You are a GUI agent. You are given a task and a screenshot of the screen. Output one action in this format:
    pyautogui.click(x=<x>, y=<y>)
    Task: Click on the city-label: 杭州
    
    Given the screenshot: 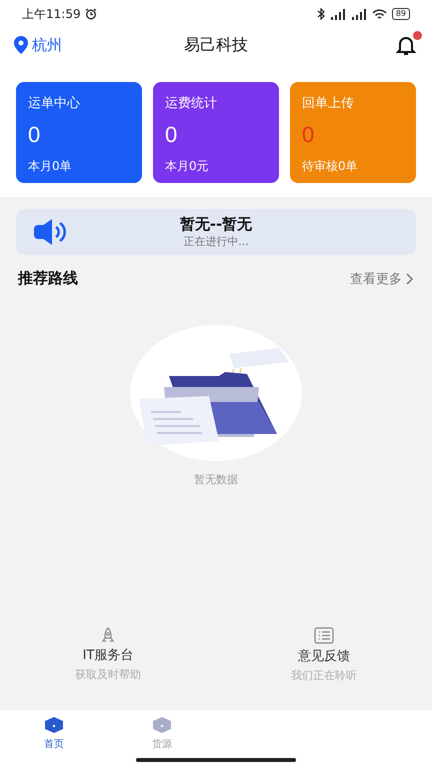 What is the action you would take?
    pyautogui.click(x=47, y=45)
    